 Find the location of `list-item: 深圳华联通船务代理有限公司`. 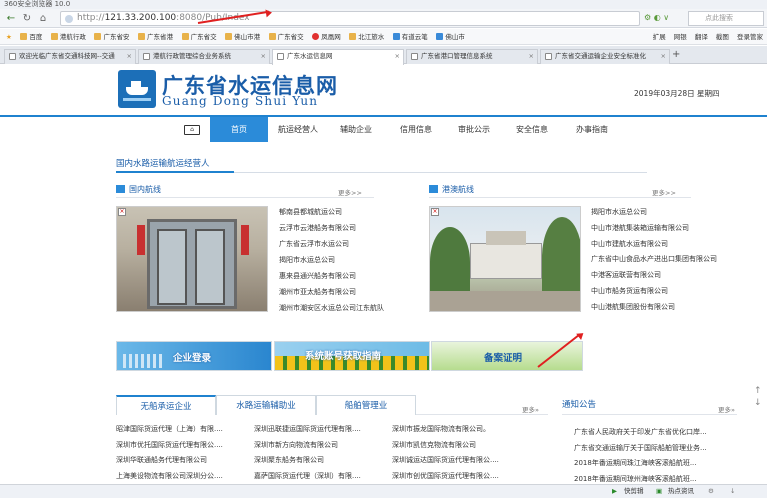

list-item: 深圳华联通船务代理有限公司 is located at coordinates (184, 461).